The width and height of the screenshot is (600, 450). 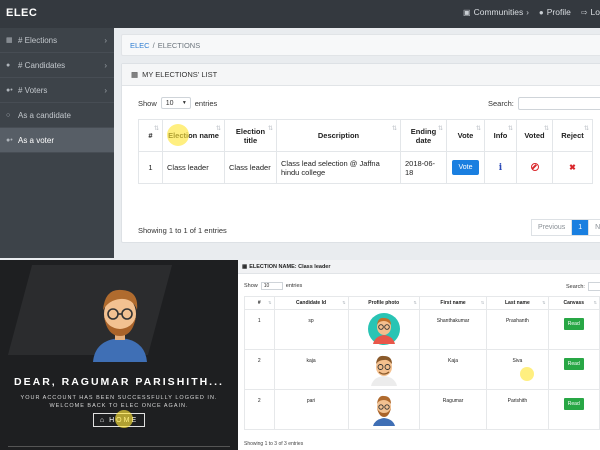 What do you see at coordinates (120, 325) in the screenshot?
I see `avatar-illustration` at bounding box center [120, 325].